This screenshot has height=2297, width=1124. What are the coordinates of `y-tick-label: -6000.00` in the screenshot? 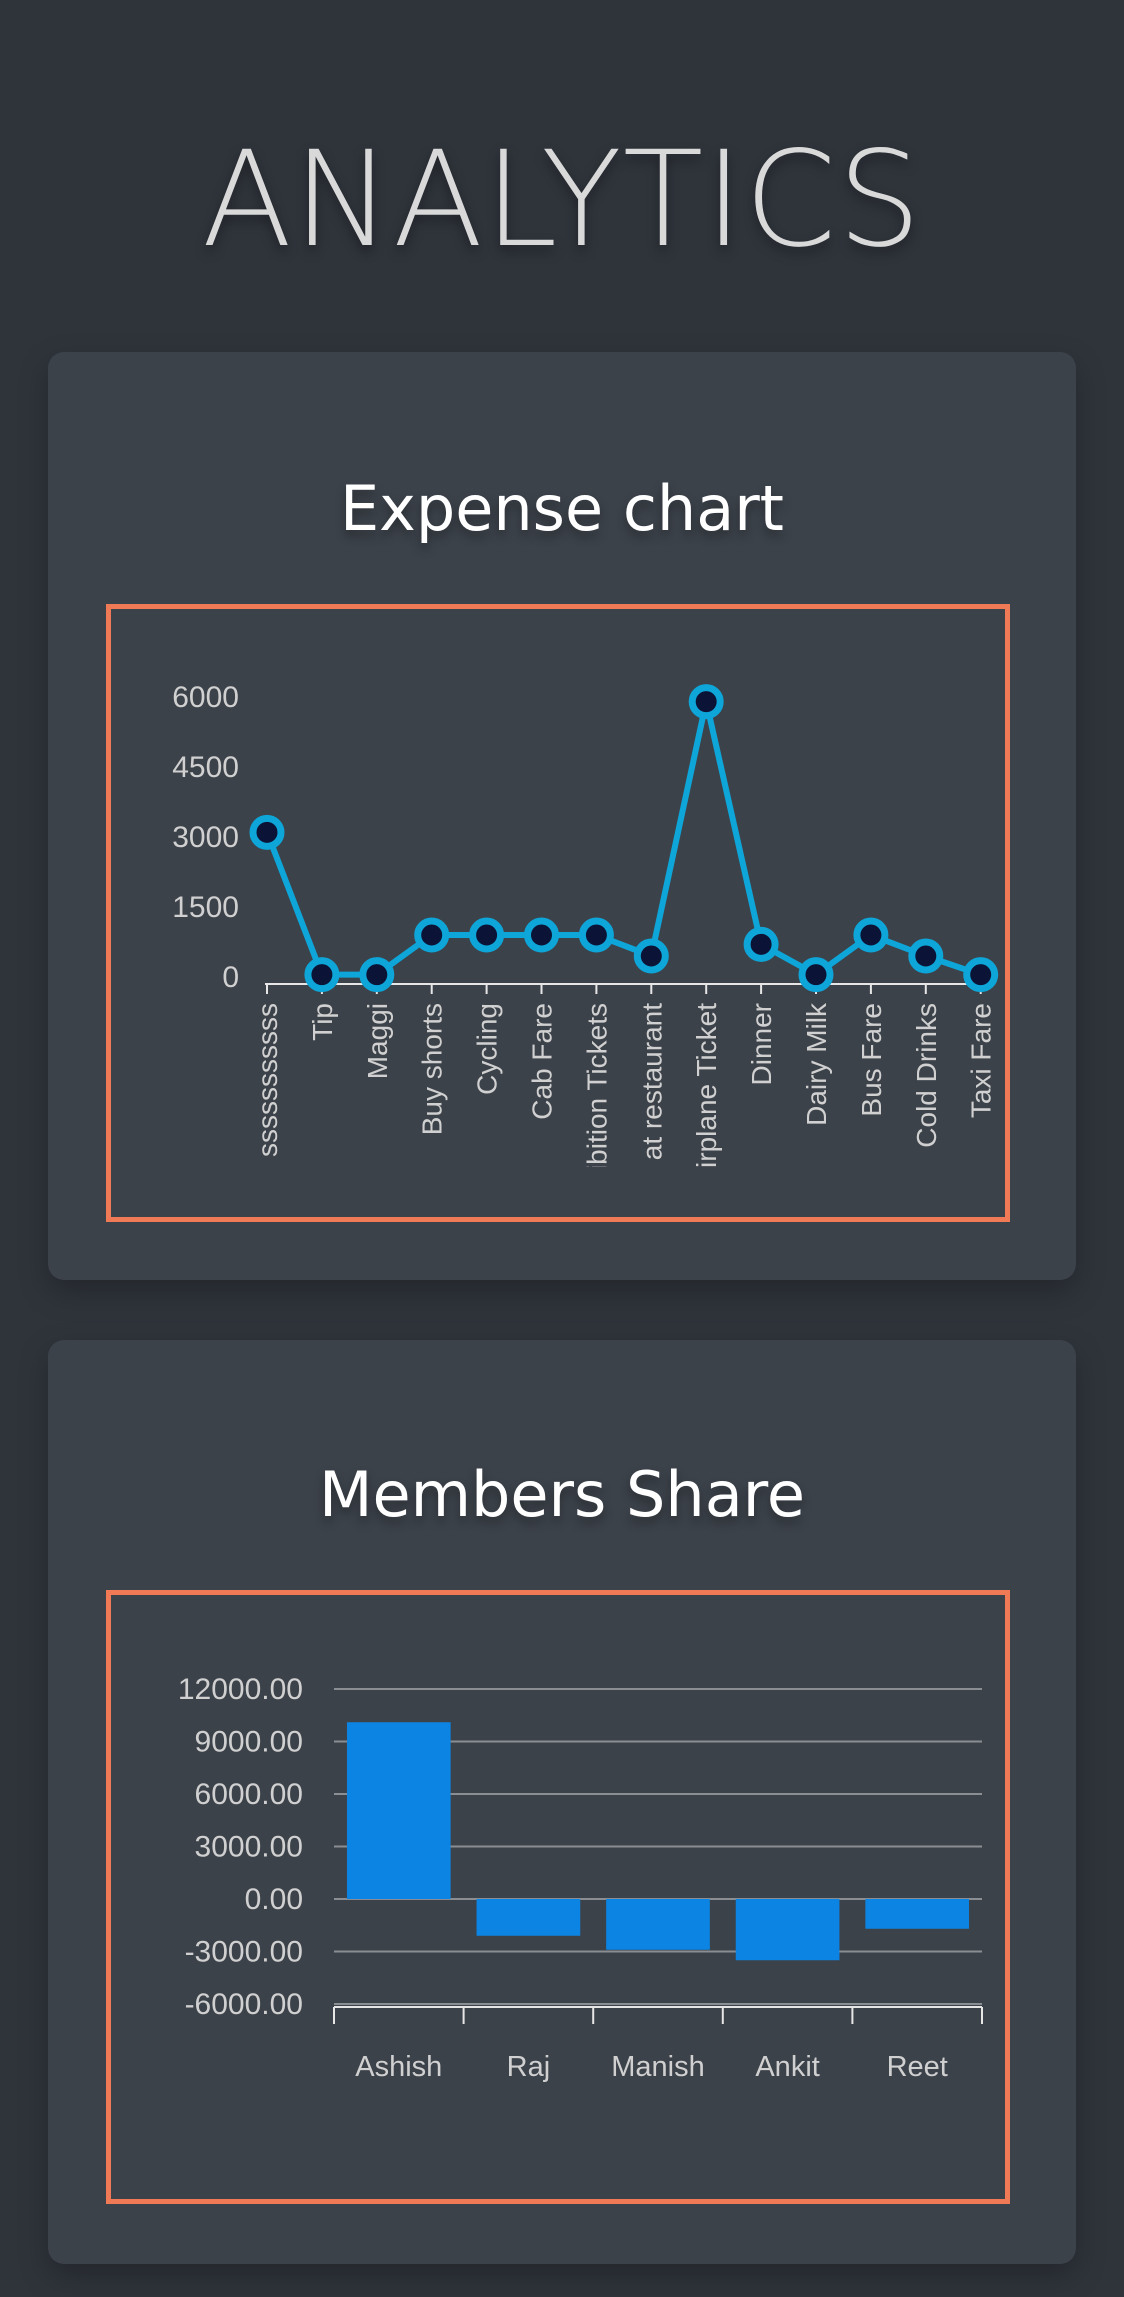 It's located at (244, 2004).